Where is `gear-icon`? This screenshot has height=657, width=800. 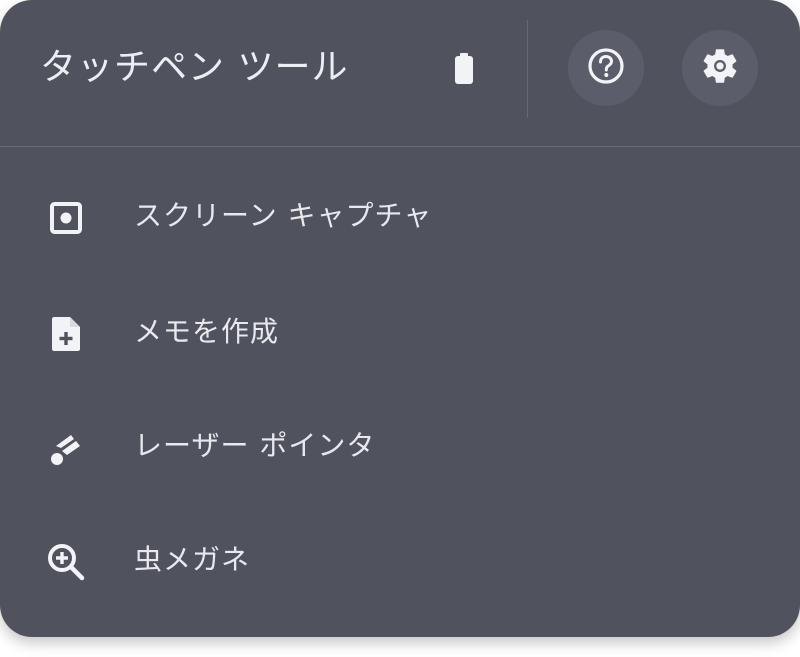 gear-icon is located at coordinates (720, 68).